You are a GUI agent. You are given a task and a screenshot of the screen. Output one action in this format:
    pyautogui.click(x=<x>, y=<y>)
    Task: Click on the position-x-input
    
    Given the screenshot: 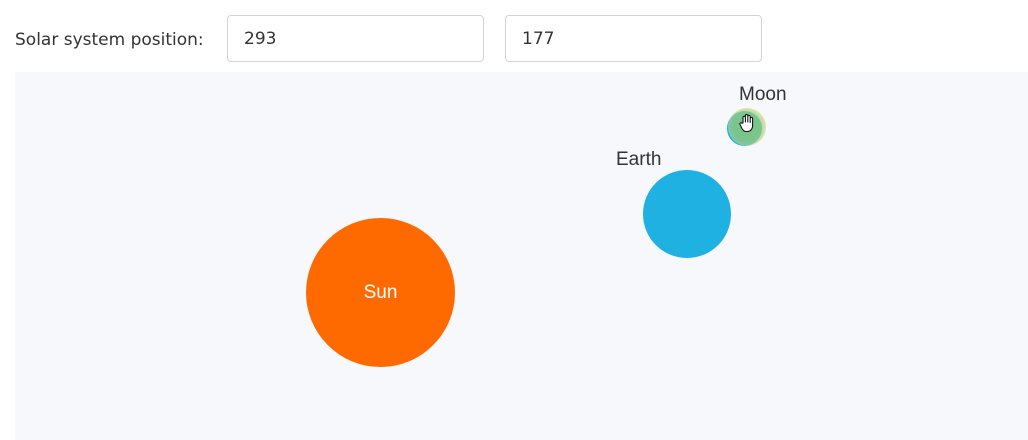 What is the action you would take?
    pyautogui.click(x=355, y=38)
    